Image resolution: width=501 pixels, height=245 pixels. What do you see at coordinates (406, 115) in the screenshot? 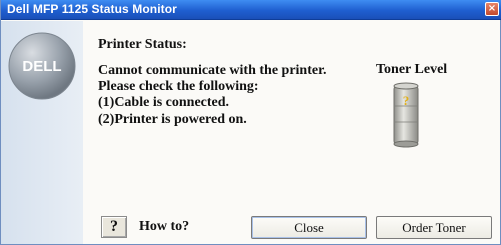
I see `toner-cartridge-icon: ?` at bounding box center [406, 115].